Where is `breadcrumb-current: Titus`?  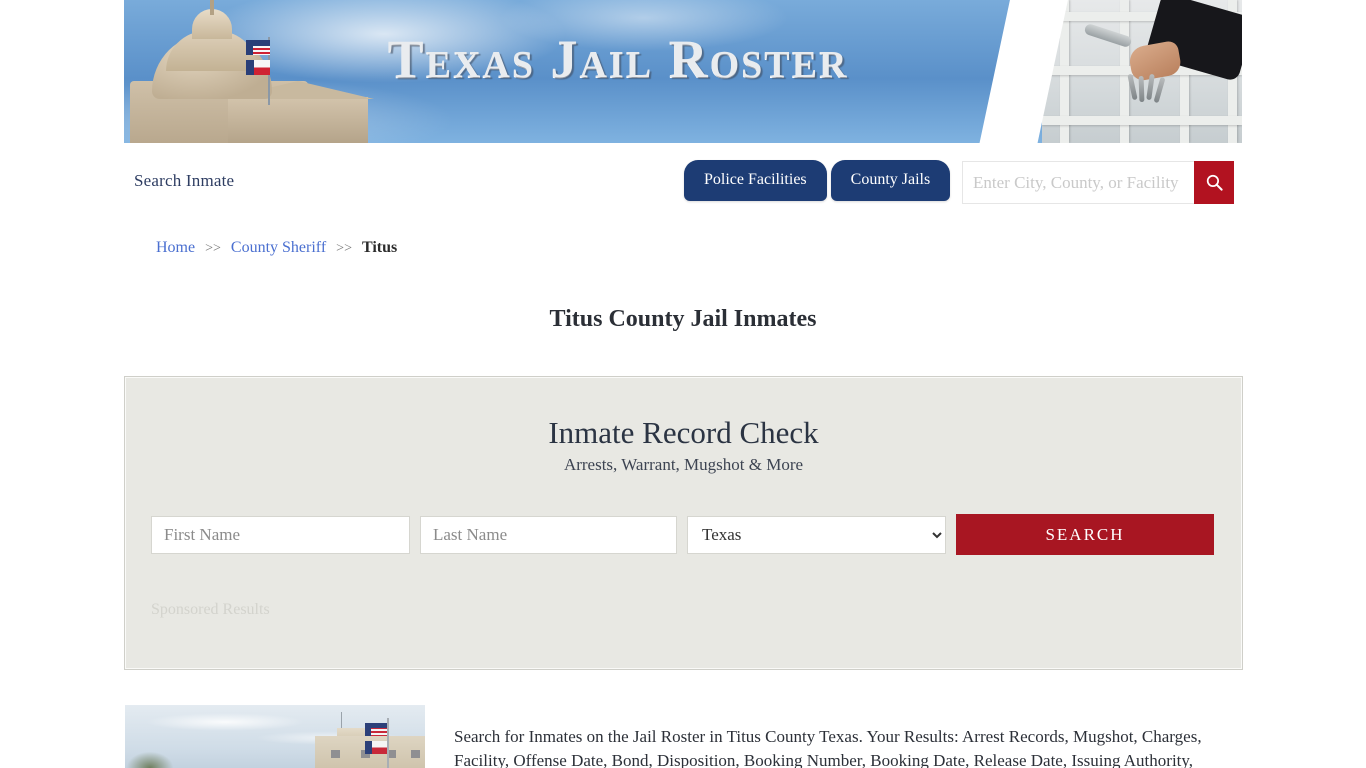 breadcrumb-current: Titus is located at coordinates (379, 247).